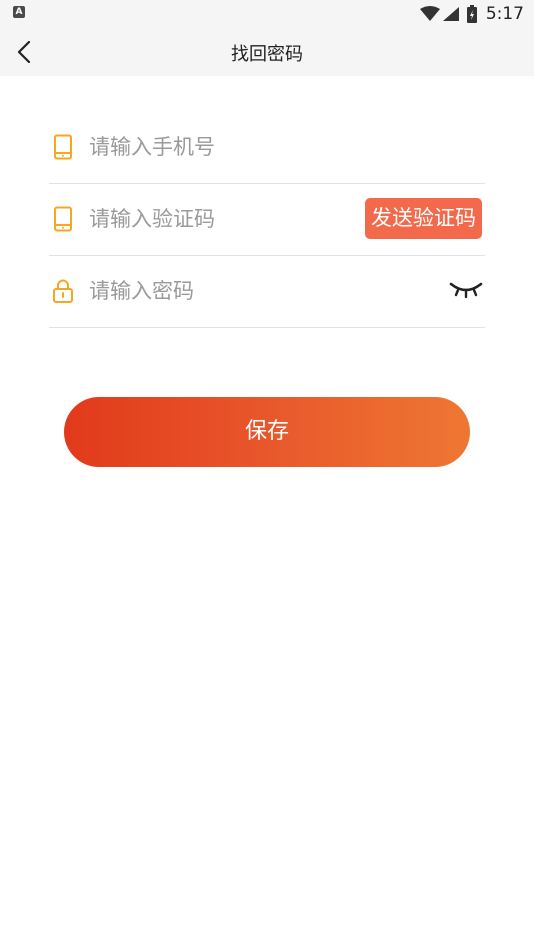 This screenshot has width=534, height=950. I want to click on battery-icon, so click(471, 14).